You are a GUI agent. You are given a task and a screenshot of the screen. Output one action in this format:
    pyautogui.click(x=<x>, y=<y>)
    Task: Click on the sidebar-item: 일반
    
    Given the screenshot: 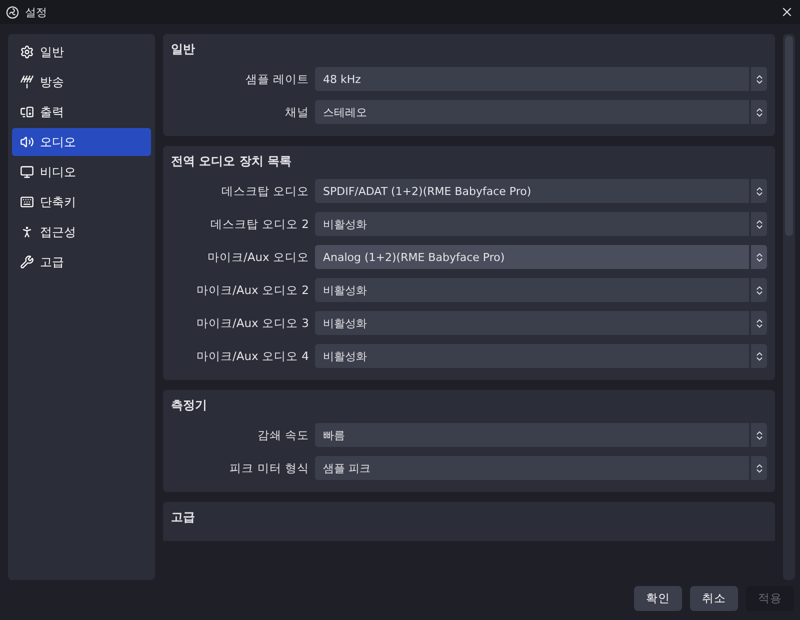 What is the action you would take?
    pyautogui.click(x=81, y=52)
    